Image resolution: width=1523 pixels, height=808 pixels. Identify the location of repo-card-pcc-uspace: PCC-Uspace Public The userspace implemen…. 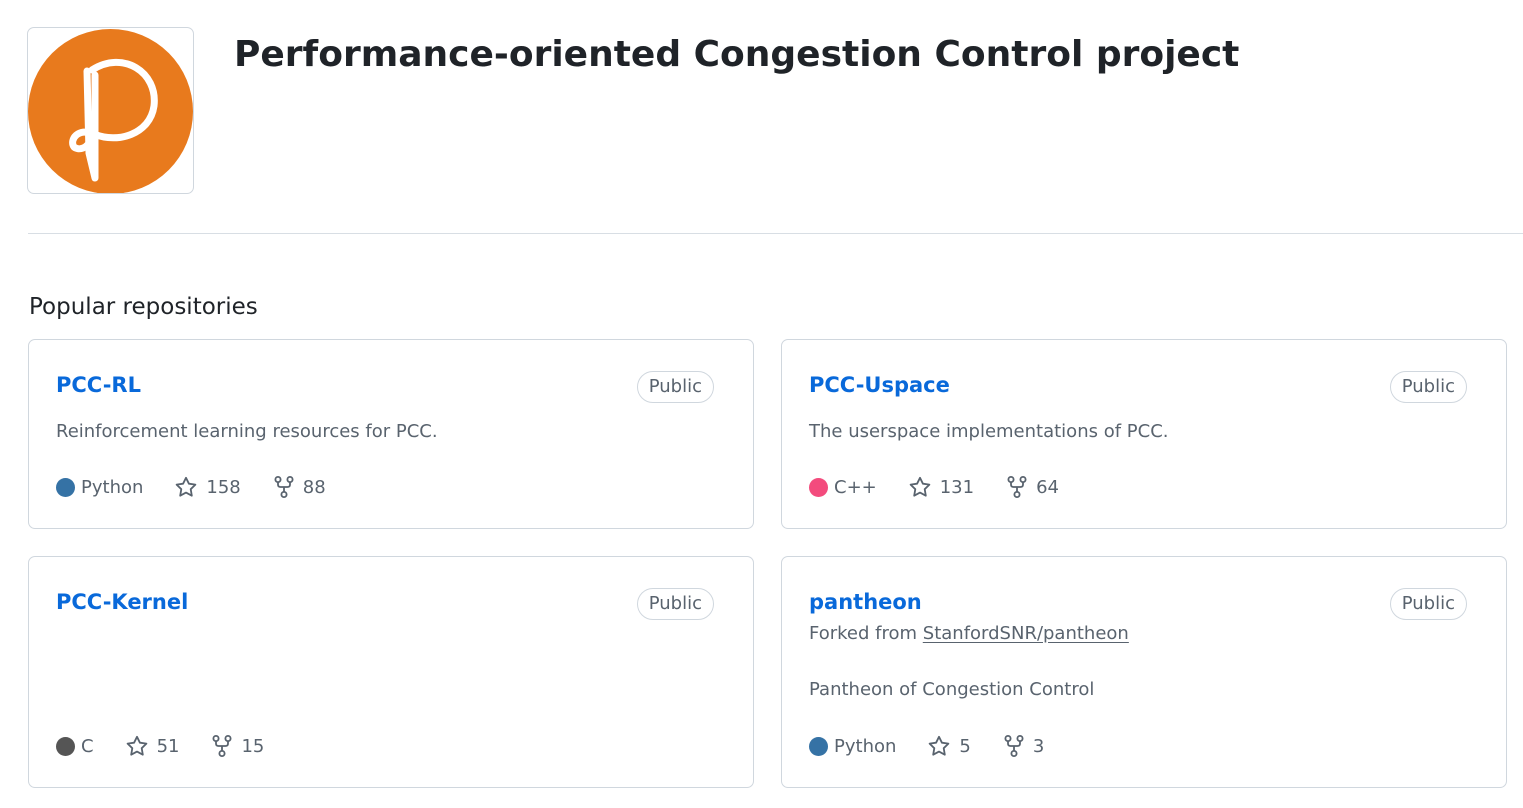
(1144, 434).